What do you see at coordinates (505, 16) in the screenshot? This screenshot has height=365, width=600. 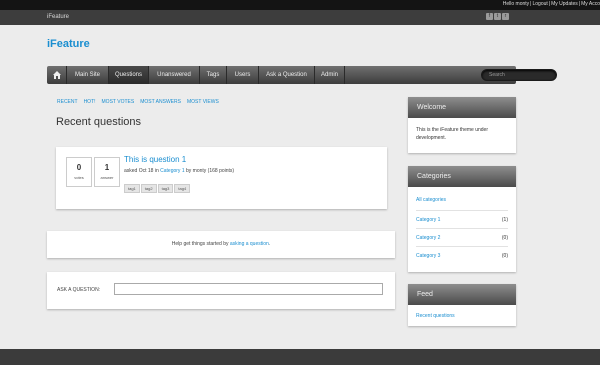 I see `rss-icon: r` at bounding box center [505, 16].